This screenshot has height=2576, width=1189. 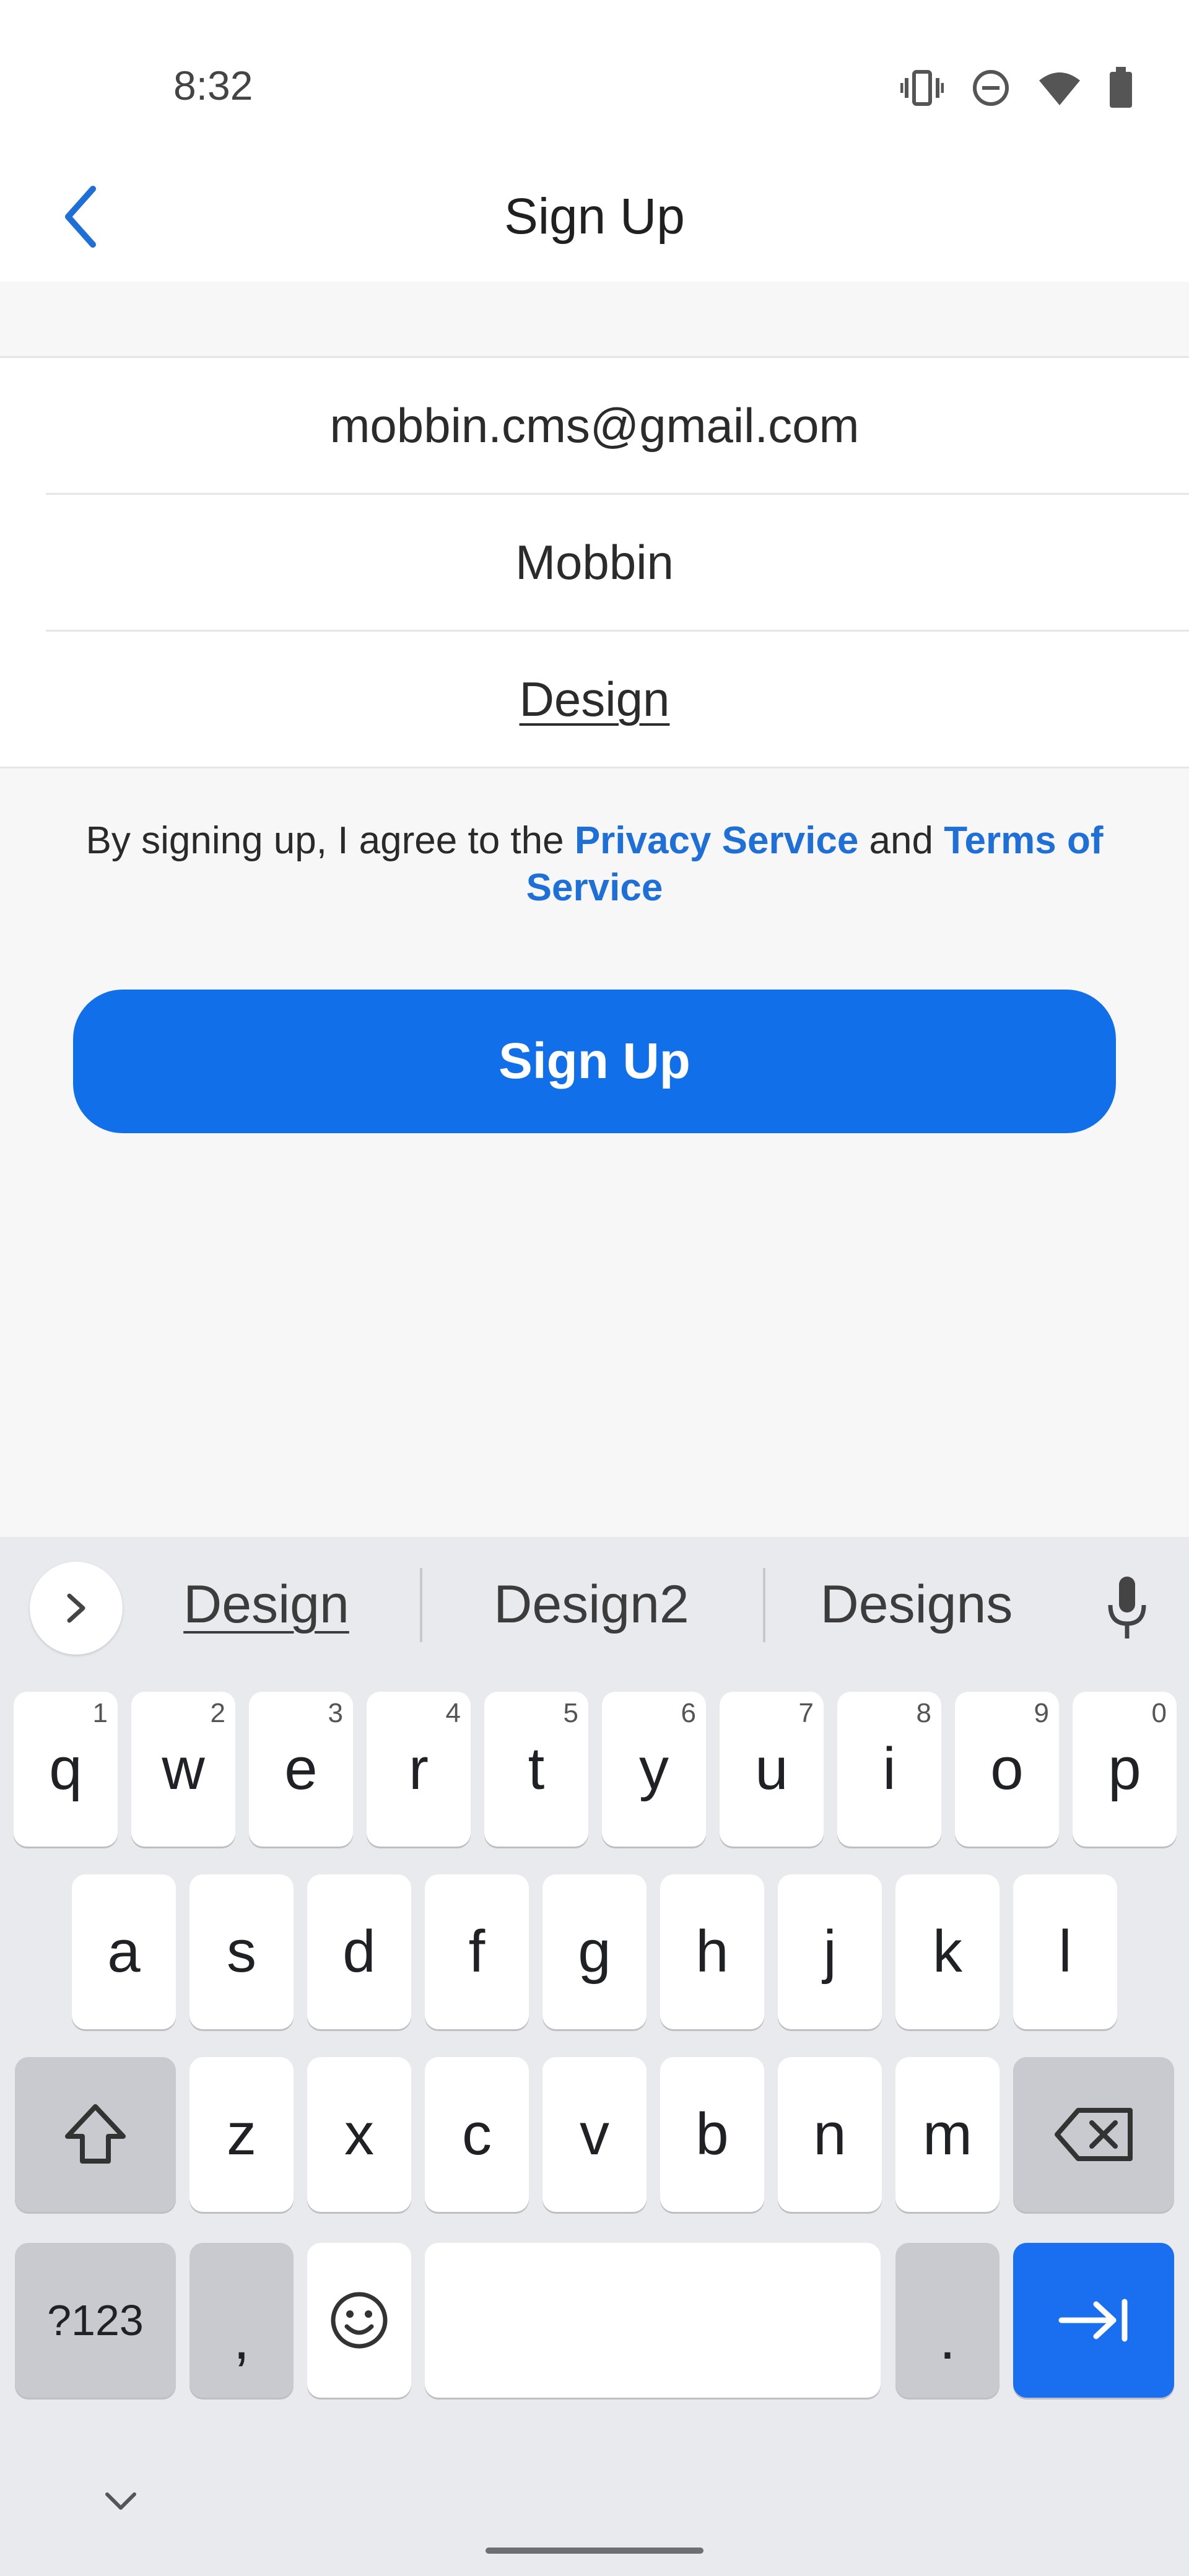 I want to click on suggestion-3: Designs, so click(x=916, y=1604).